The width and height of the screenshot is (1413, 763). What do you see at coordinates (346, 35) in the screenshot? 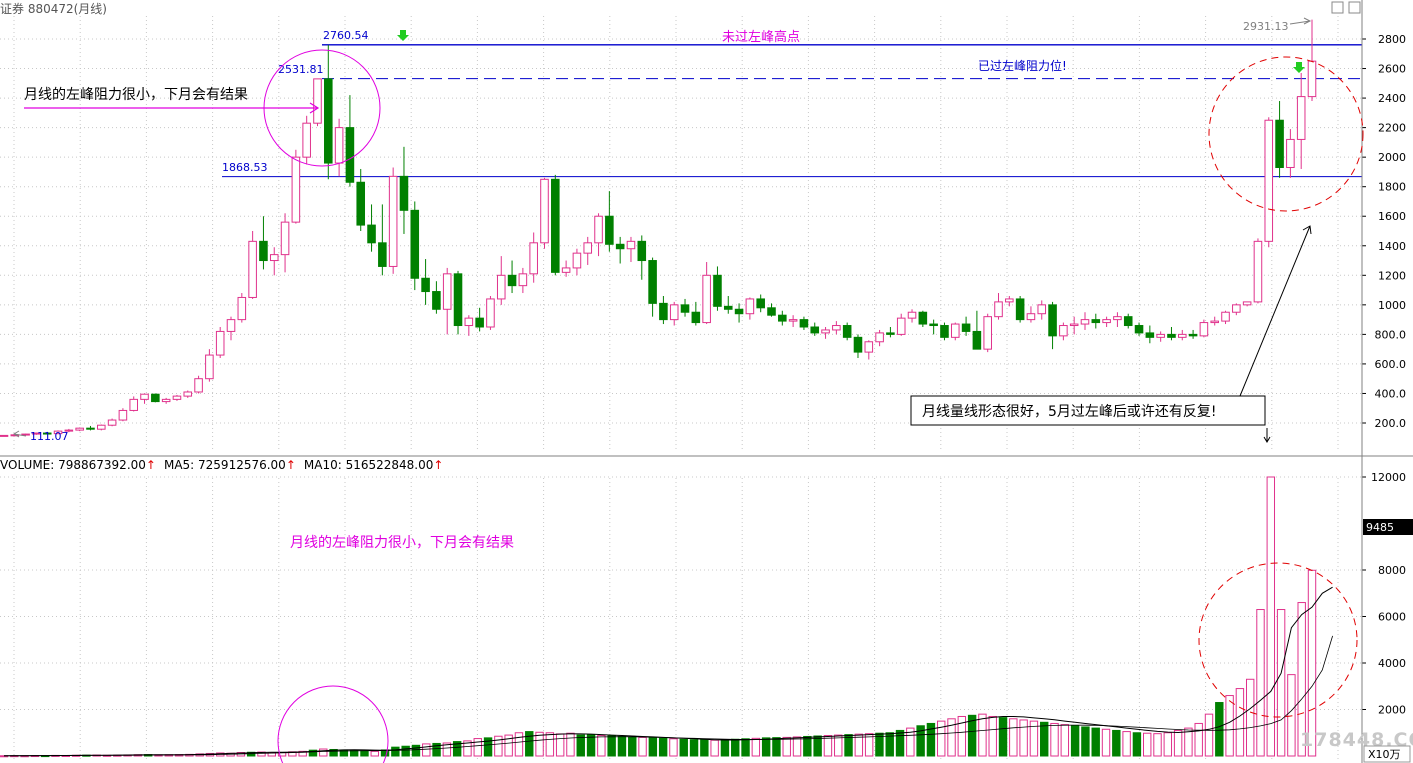
I see `peak-high-label: 2760.54` at bounding box center [346, 35].